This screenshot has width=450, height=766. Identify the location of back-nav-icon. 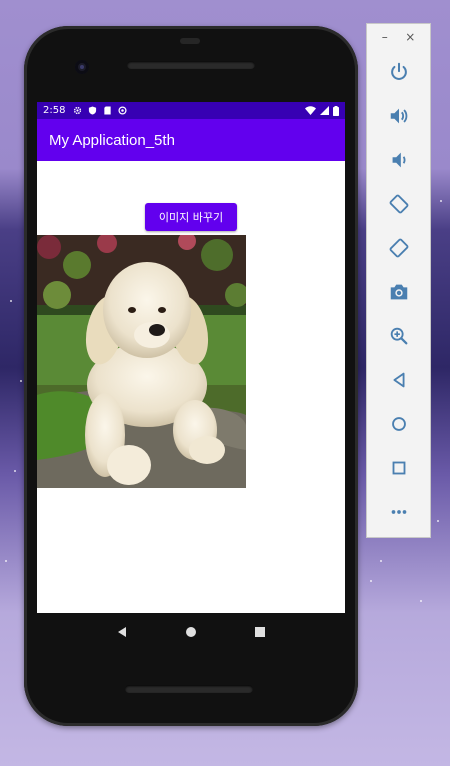
(122, 632).